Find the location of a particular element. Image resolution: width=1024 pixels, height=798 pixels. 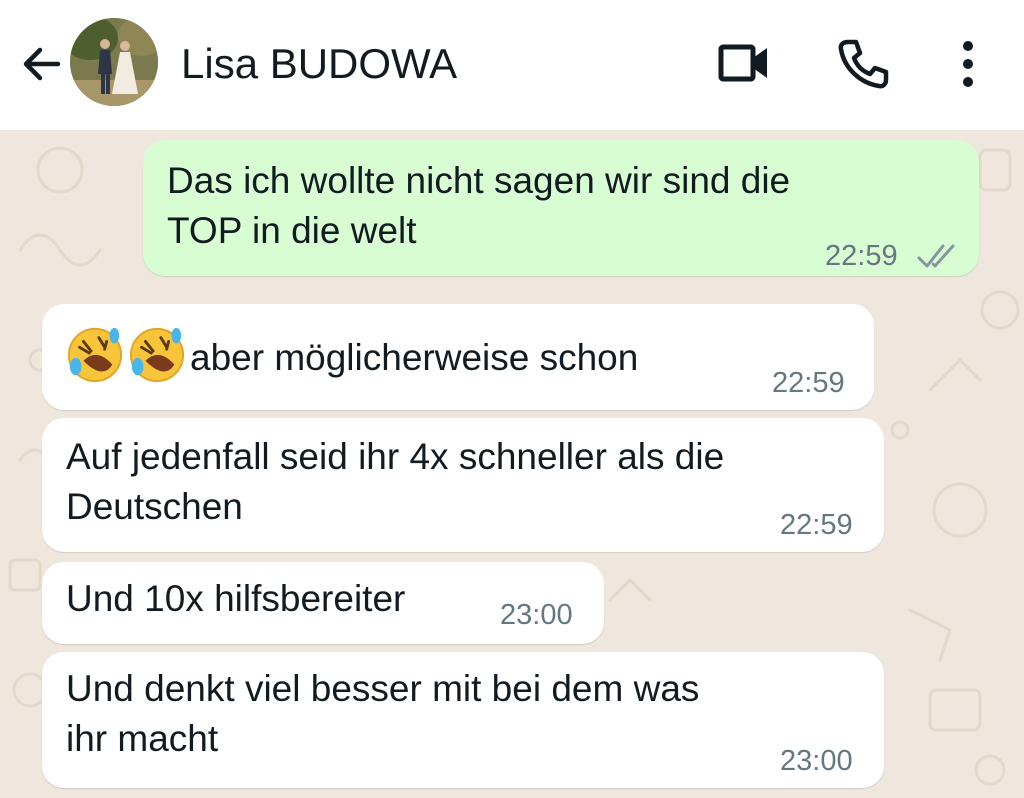

message-text-line: TOP in die welt is located at coordinates (292, 230).